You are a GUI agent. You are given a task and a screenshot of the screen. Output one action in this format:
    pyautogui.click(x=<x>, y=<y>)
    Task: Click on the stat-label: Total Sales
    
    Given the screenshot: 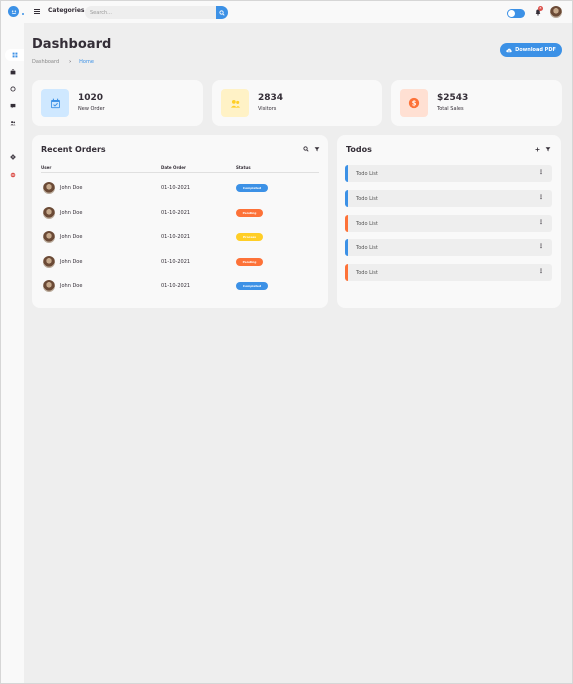 What is the action you would take?
    pyautogui.click(x=450, y=109)
    